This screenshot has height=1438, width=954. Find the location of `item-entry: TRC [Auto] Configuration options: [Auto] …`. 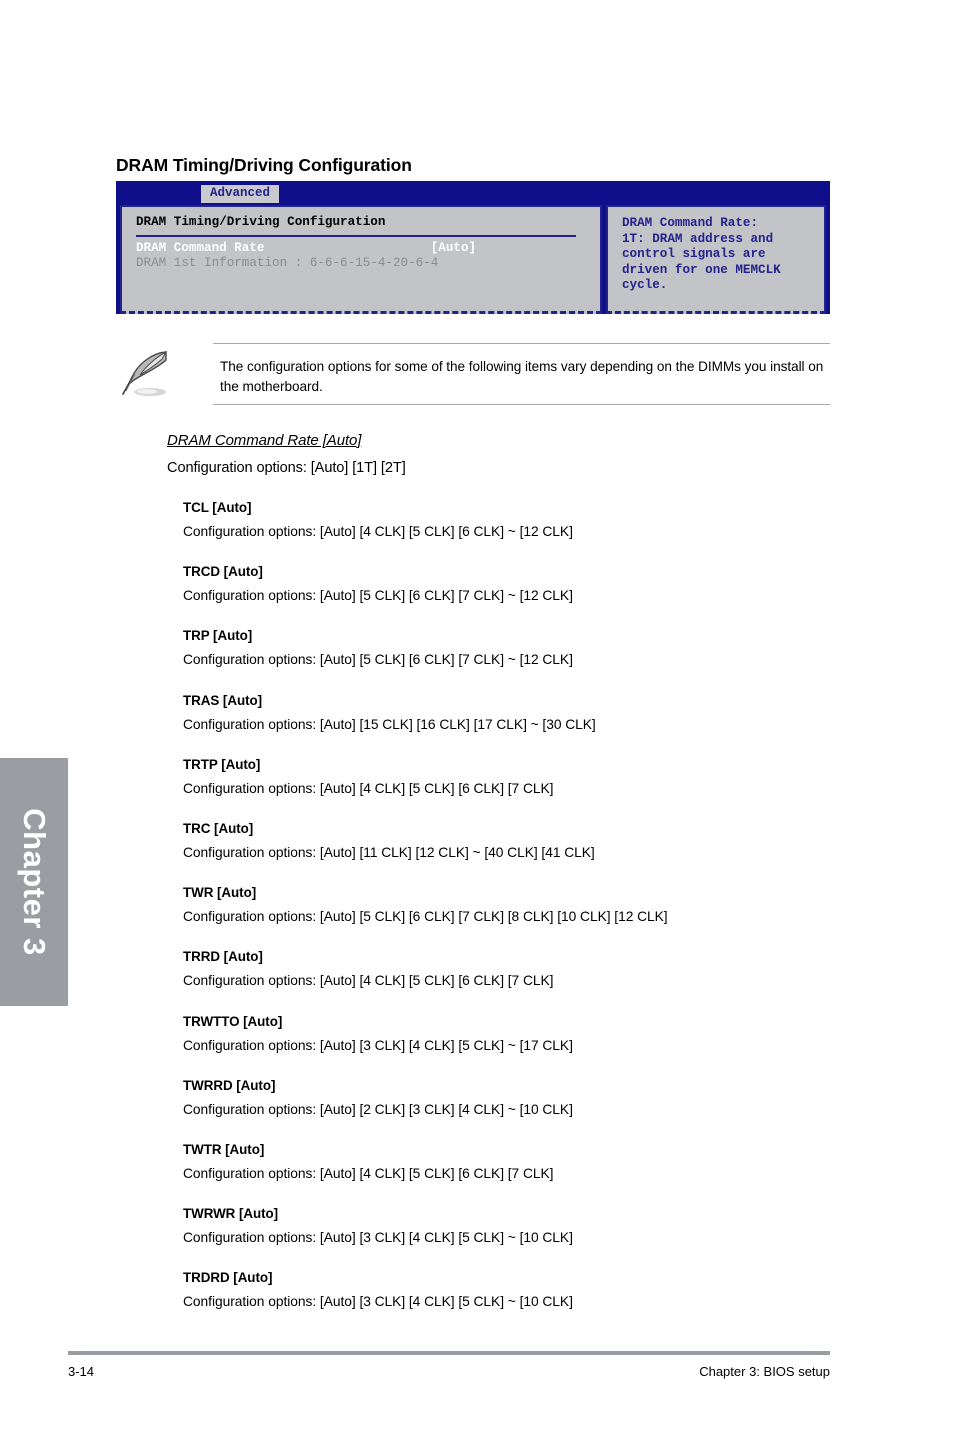

item-entry: TRC [Auto] Configuration options: [Auto] … is located at coordinates (533, 853).